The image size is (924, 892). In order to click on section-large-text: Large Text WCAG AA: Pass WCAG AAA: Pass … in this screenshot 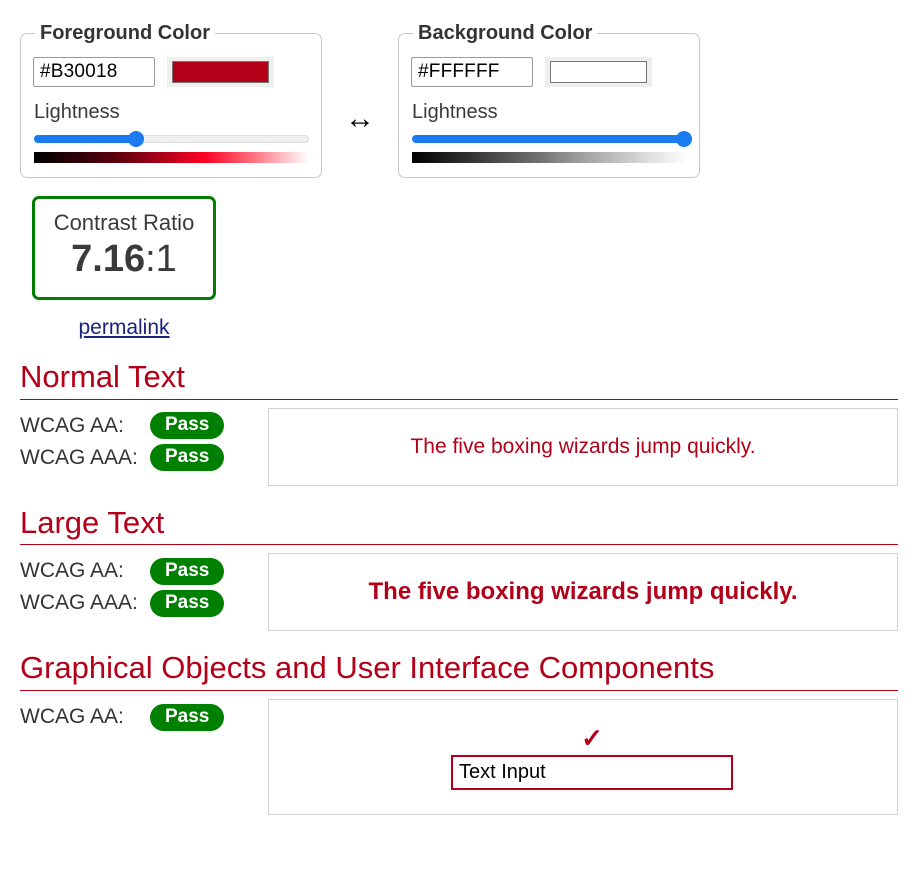, I will do `click(459, 568)`.